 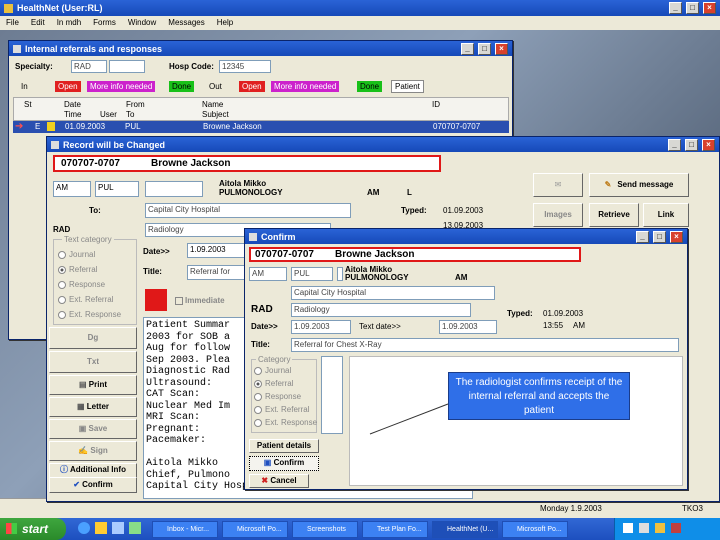 I want to click on txt-button: Txt, so click(x=93, y=362).